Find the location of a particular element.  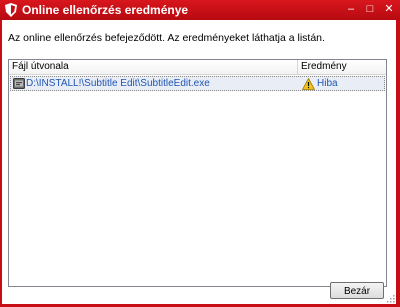

minimize-button: – is located at coordinates (351, 9).